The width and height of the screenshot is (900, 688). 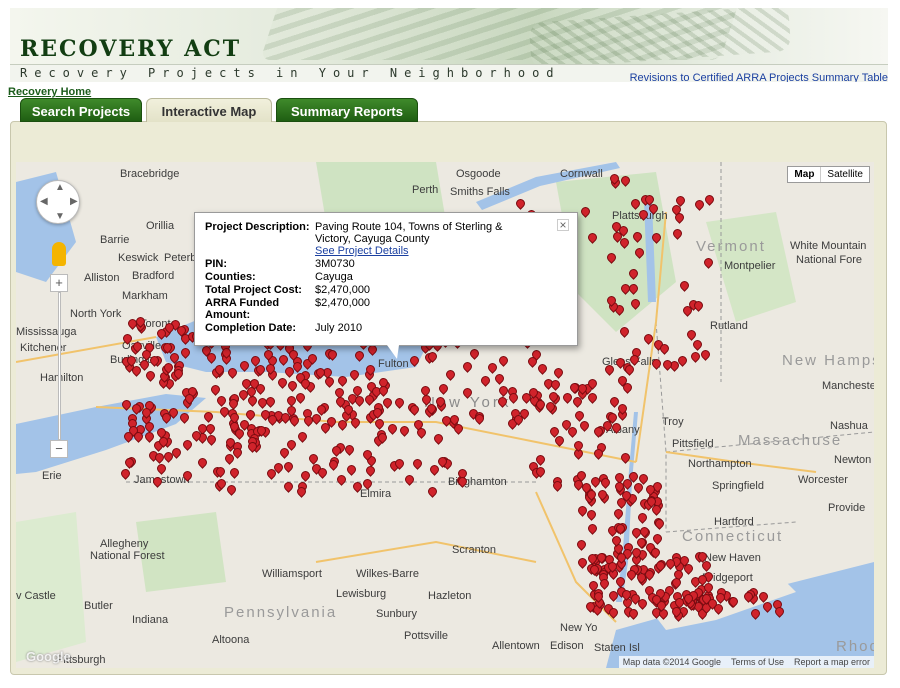 I want to click on map-label-new-haven: New Haven, so click(x=732, y=558).